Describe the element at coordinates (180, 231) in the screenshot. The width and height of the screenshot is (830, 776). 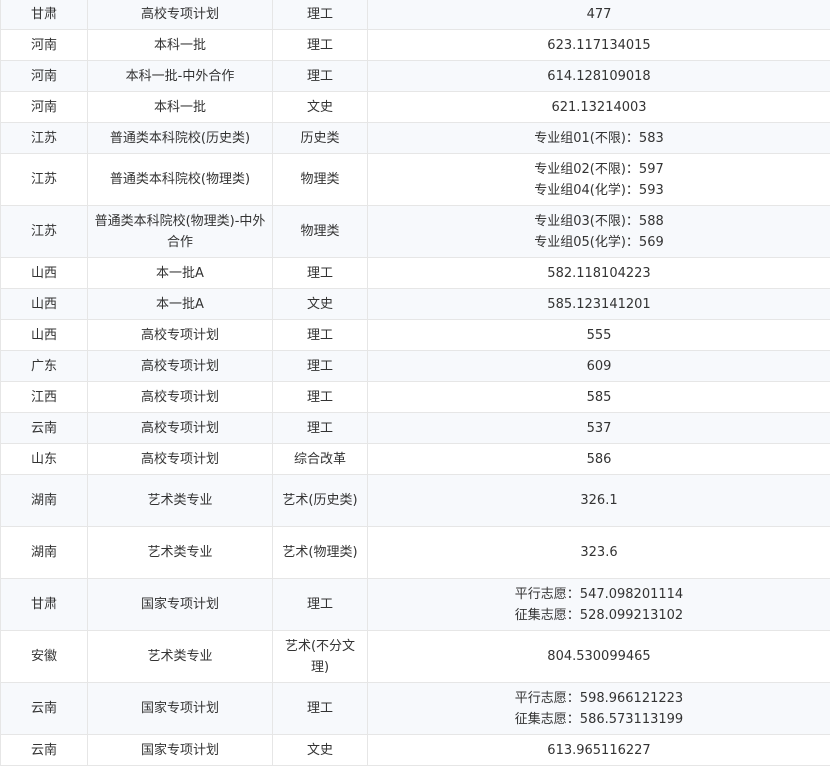
I see `batch-cell: 普通类本科院校(物理类)-中外合作` at that location.